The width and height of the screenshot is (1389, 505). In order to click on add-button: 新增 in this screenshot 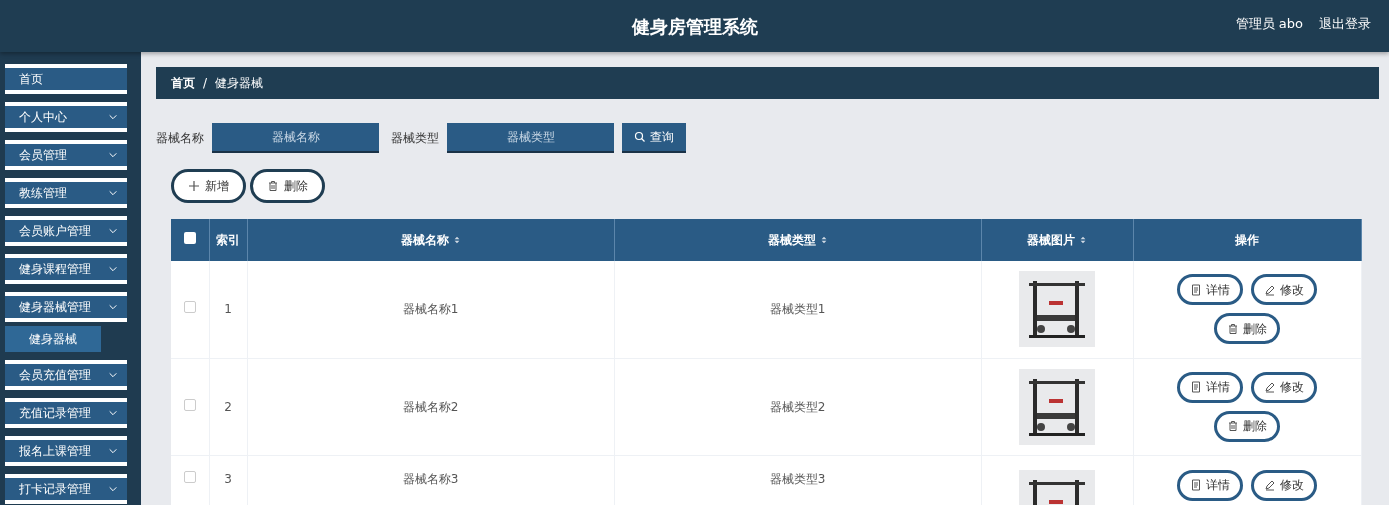, I will do `click(208, 186)`.